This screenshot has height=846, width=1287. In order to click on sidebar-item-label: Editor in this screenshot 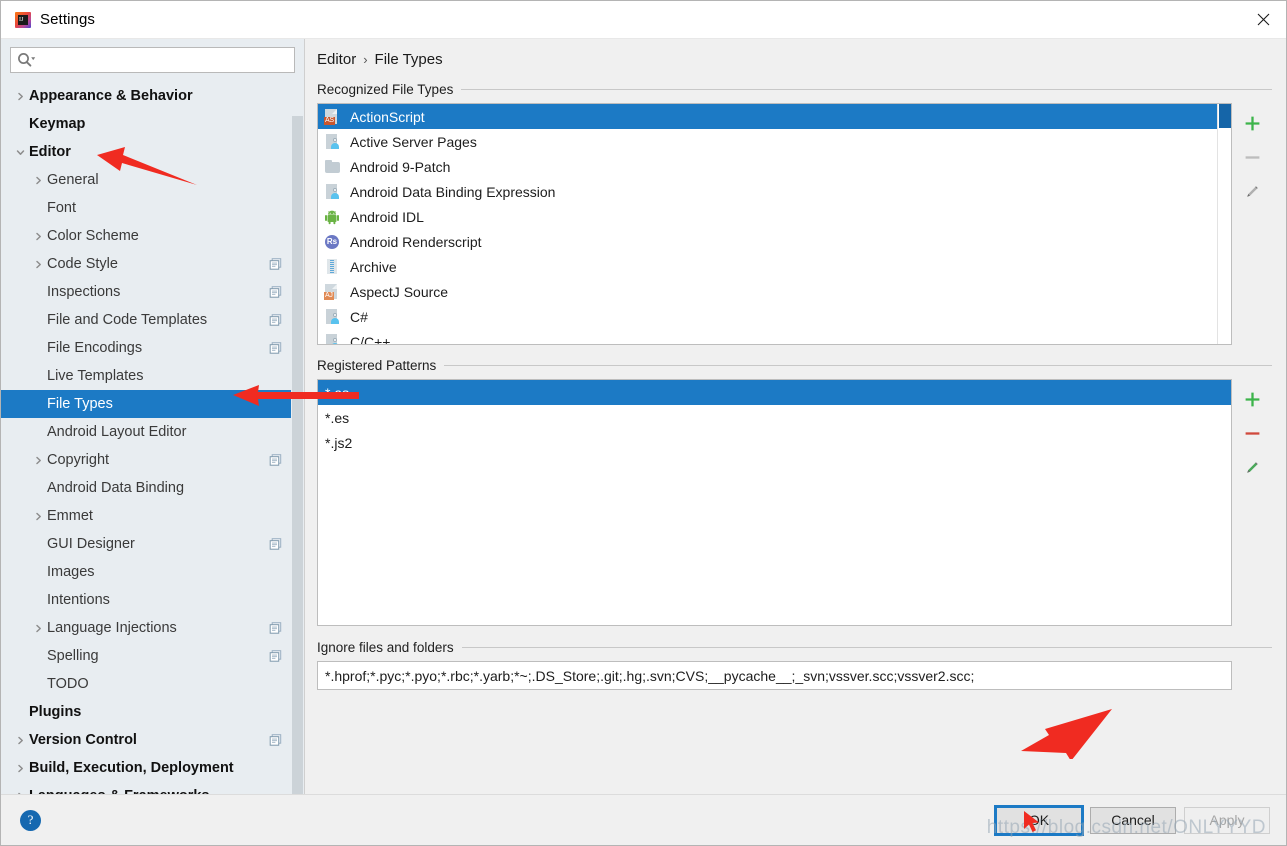, I will do `click(50, 151)`.